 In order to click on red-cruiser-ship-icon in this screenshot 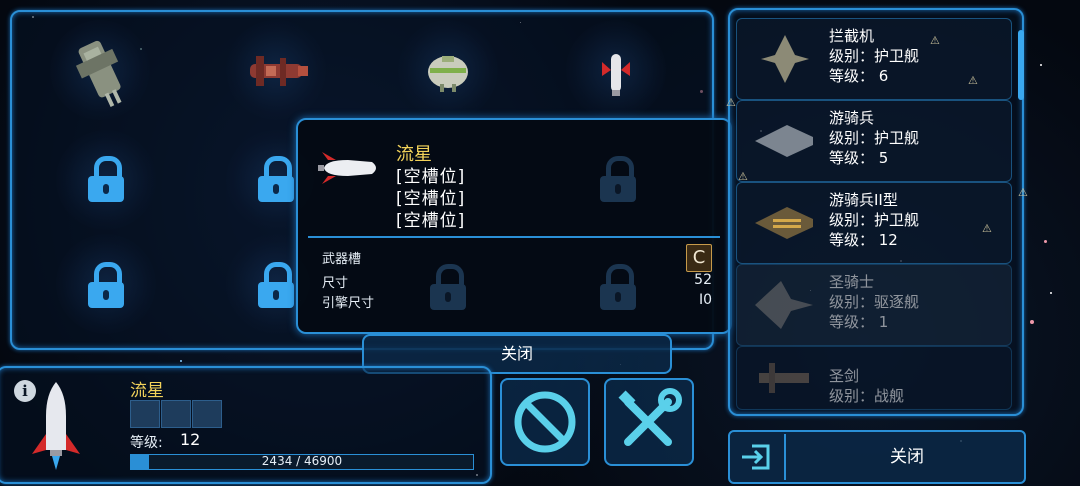, I will do `click(279, 71)`.